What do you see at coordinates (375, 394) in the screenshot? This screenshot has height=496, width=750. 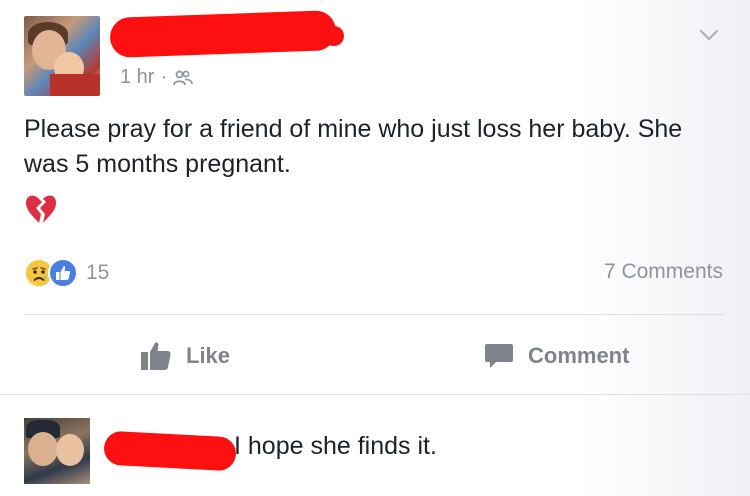 I see `comments-divider` at bounding box center [375, 394].